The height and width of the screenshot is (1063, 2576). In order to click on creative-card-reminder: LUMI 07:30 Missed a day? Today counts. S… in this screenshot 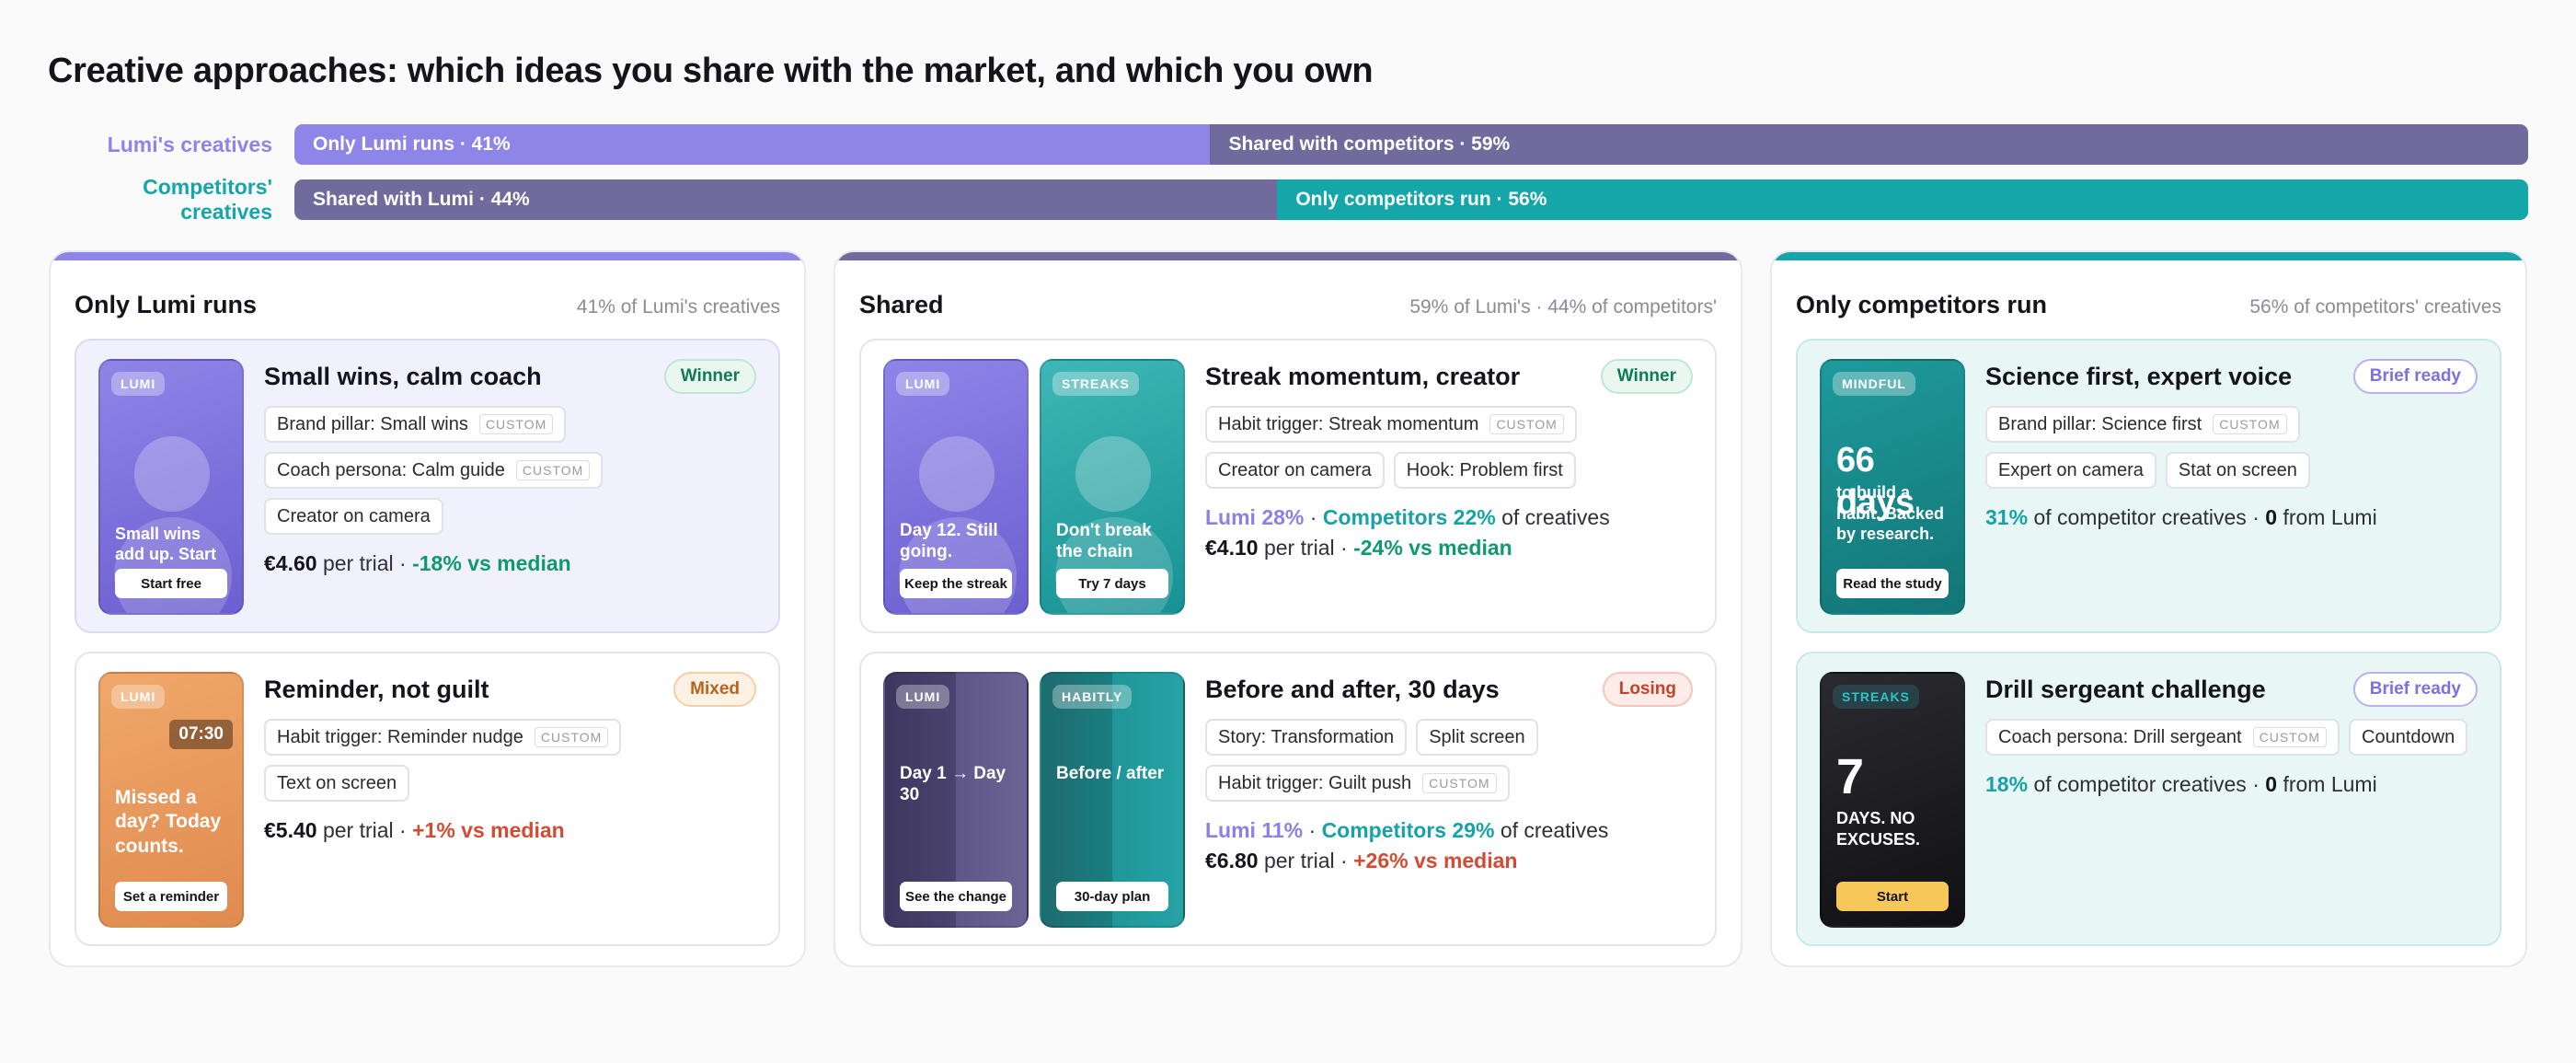, I will do `click(427, 799)`.